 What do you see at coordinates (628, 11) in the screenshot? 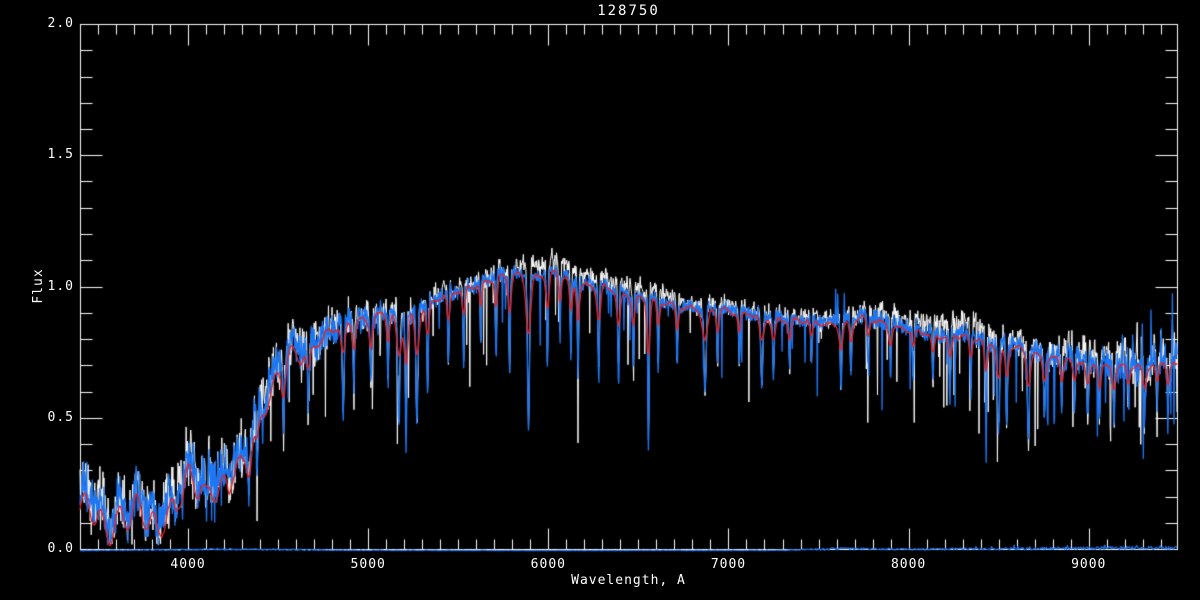
I see `plot-title: 128750` at bounding box center [628, 11].